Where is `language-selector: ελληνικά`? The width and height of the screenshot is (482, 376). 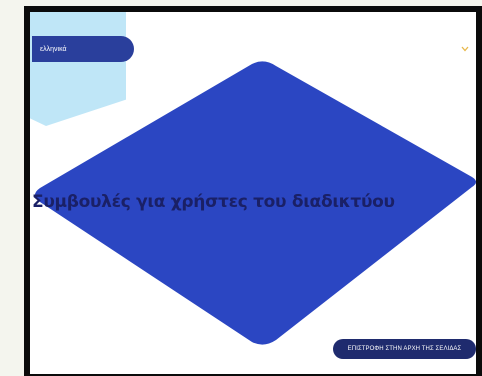 language-selector: ελληνικά is located at coordinates (83, 49).